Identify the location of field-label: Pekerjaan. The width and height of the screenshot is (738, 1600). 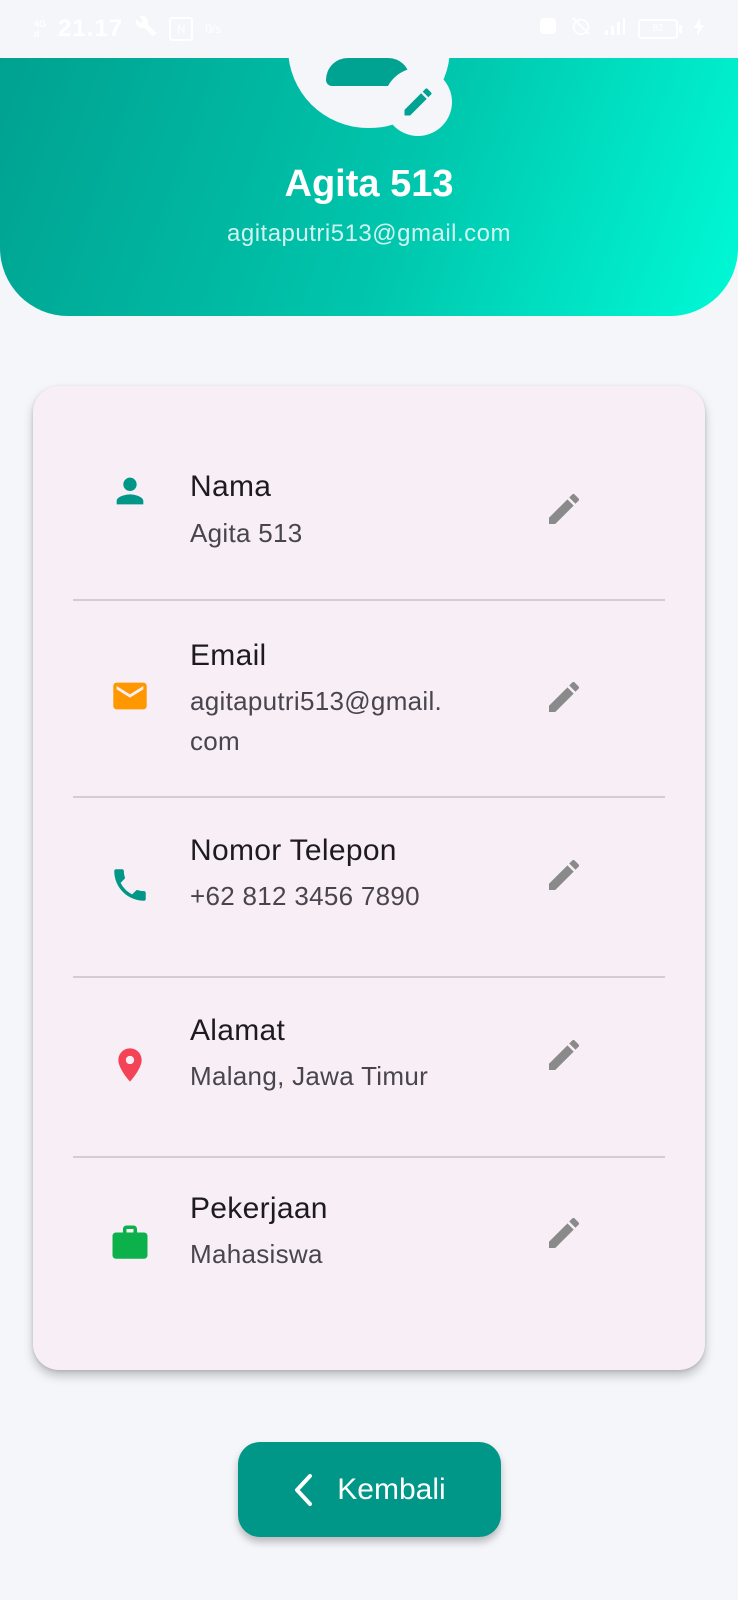
(259, 1208).